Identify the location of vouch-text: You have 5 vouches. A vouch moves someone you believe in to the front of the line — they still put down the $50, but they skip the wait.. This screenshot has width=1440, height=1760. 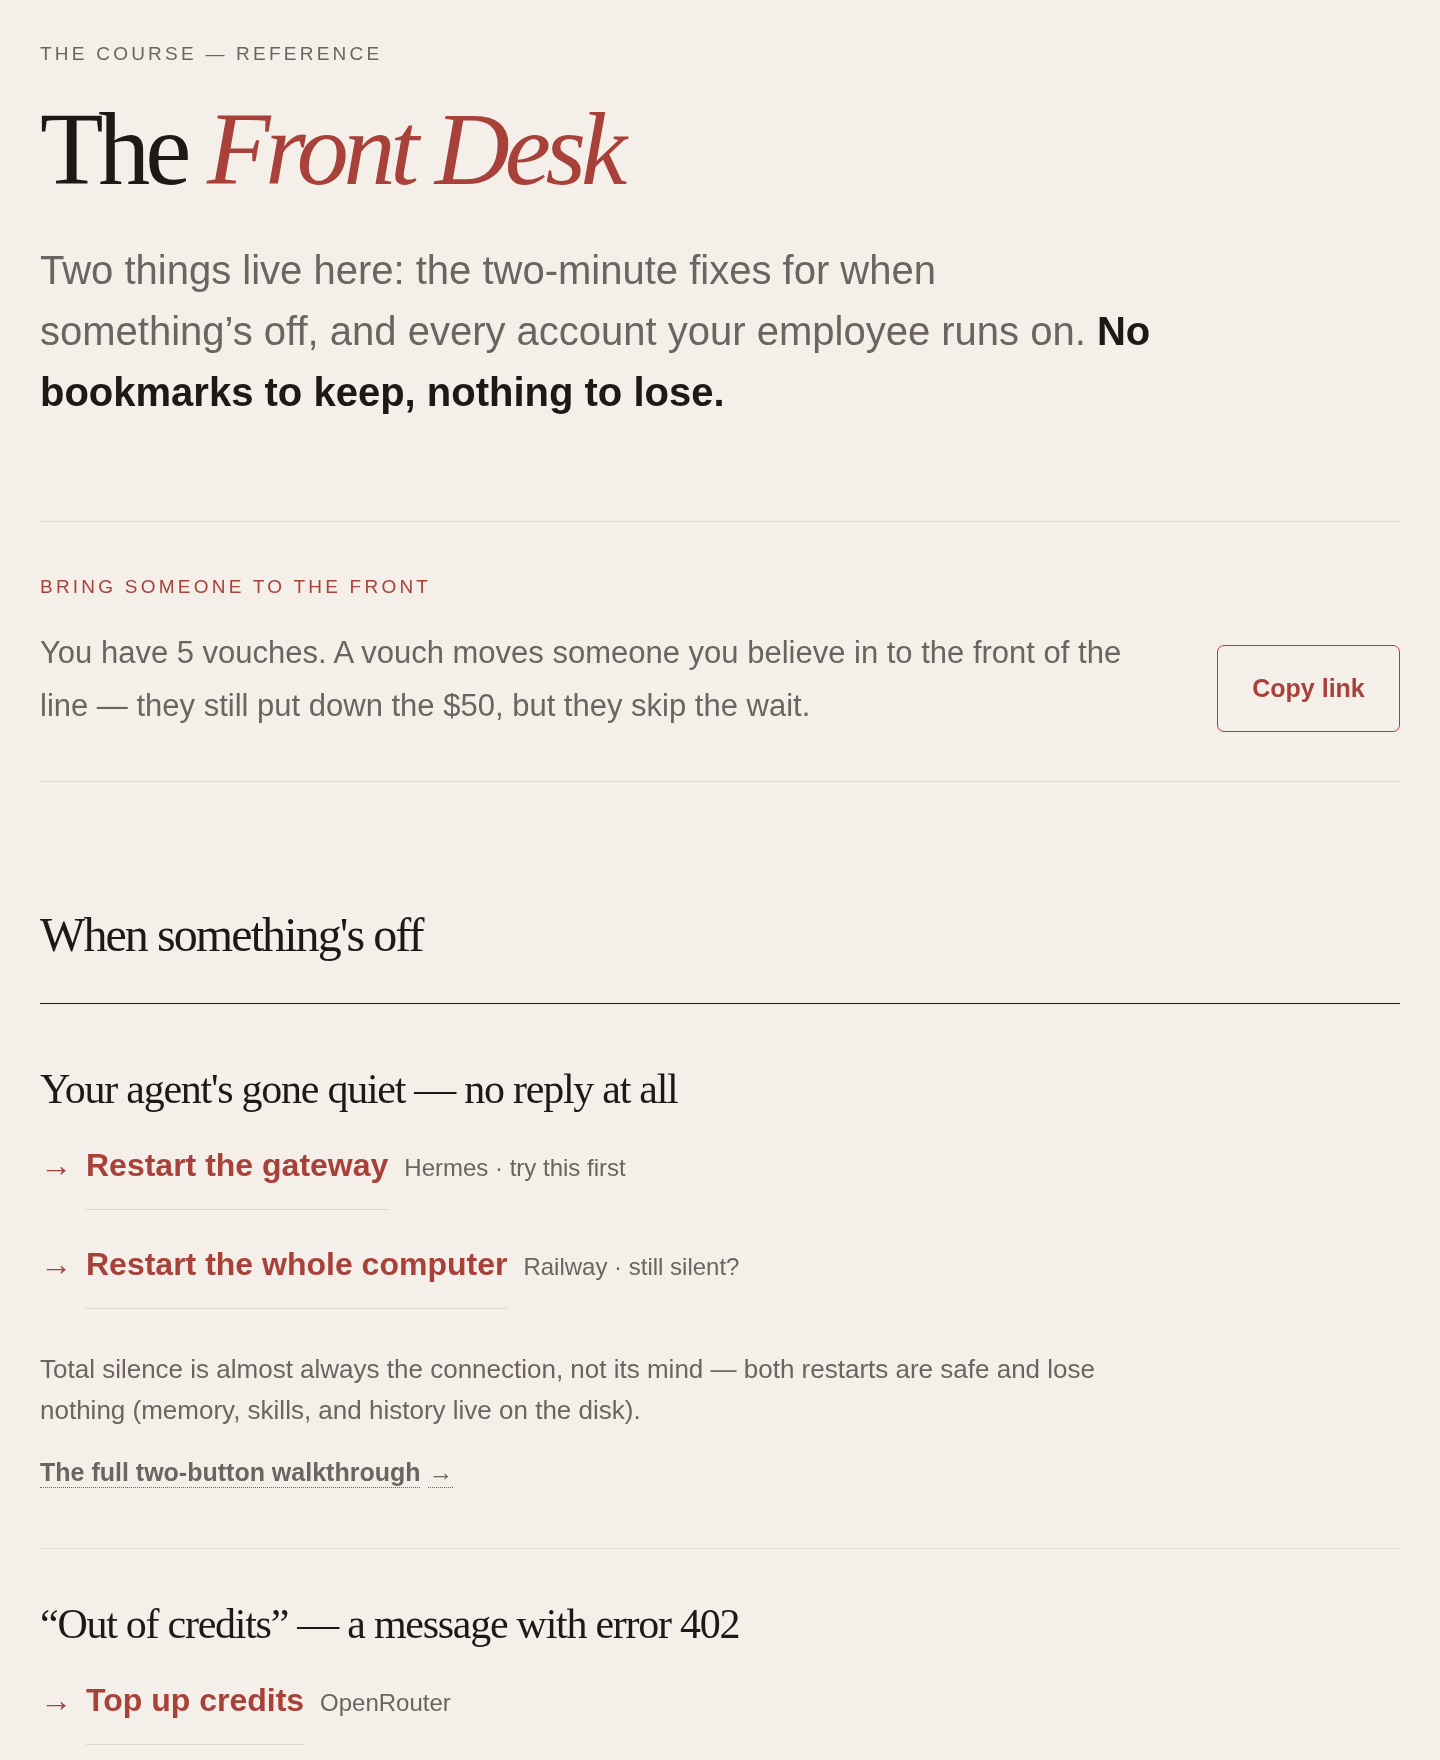
(581, 679).